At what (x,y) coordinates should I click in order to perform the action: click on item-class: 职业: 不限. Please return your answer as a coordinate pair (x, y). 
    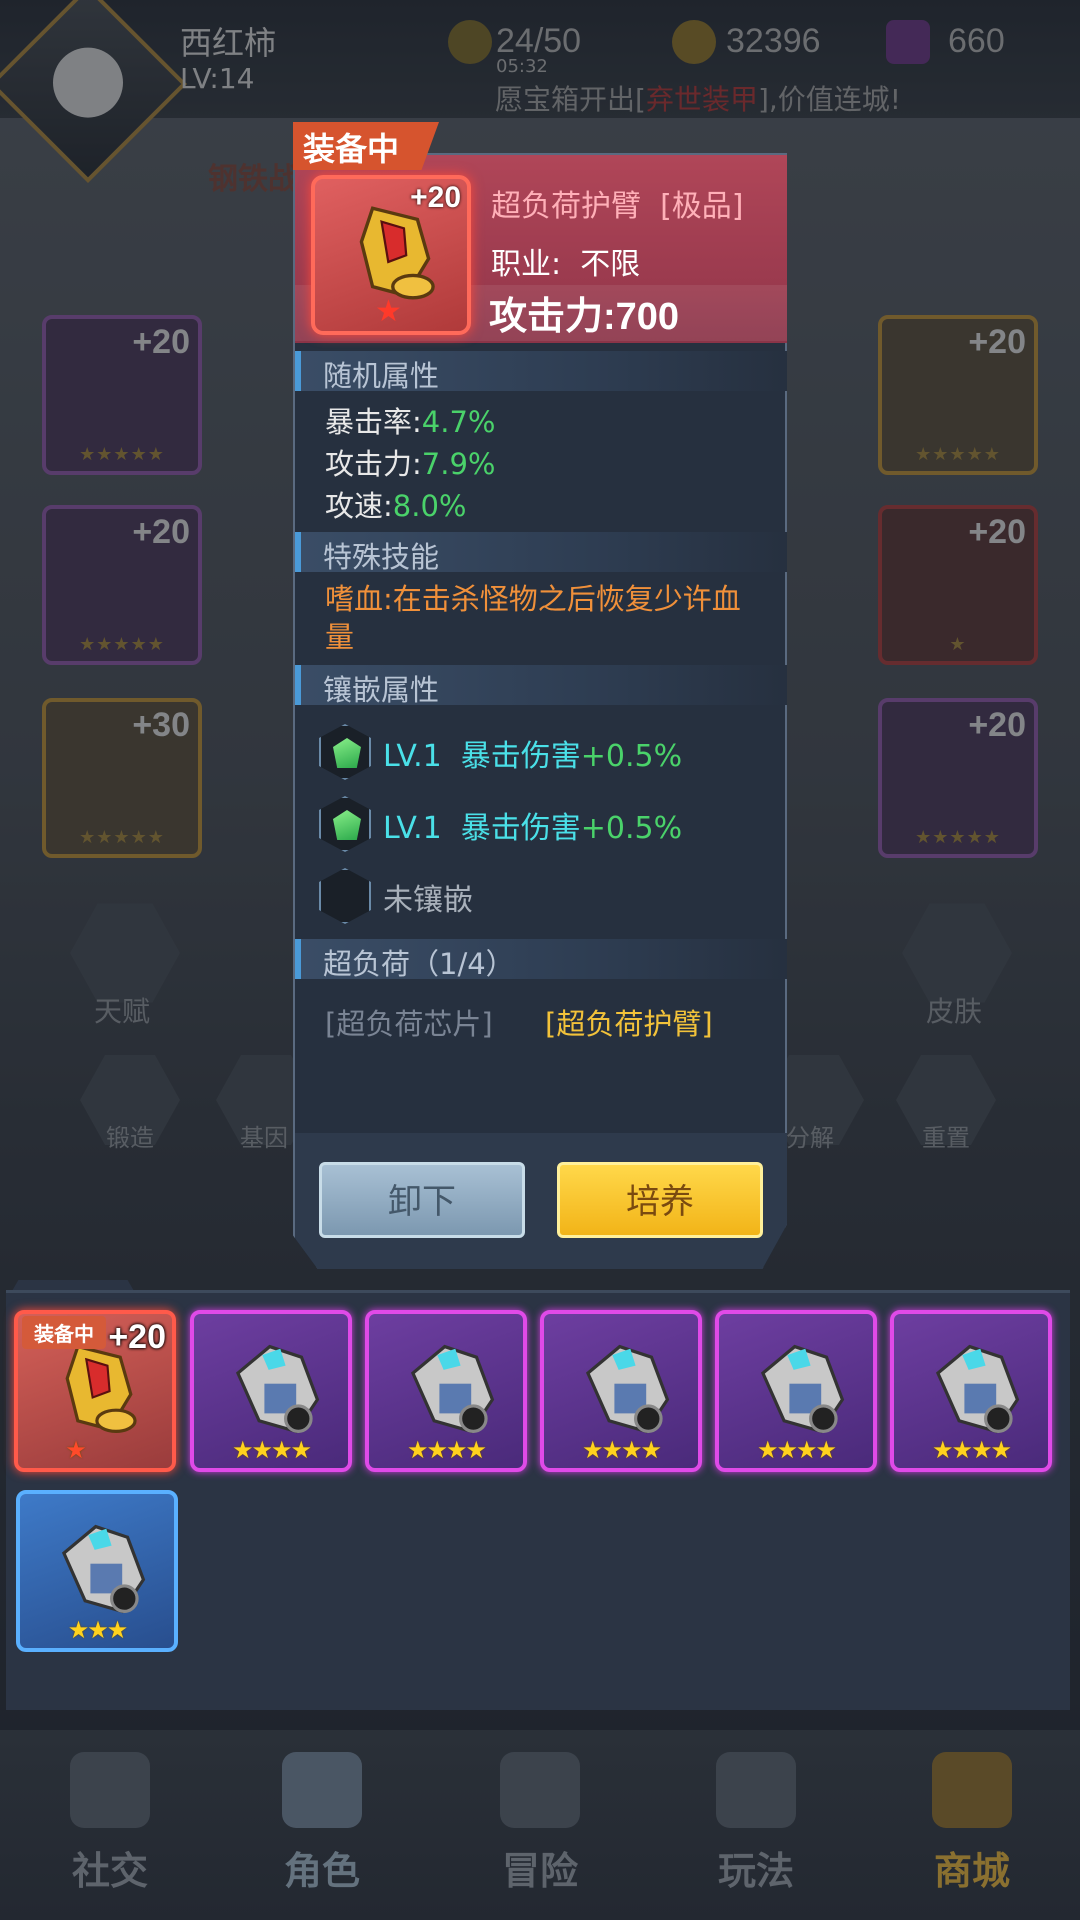
    Looking at the image, I should click on (566, 264).